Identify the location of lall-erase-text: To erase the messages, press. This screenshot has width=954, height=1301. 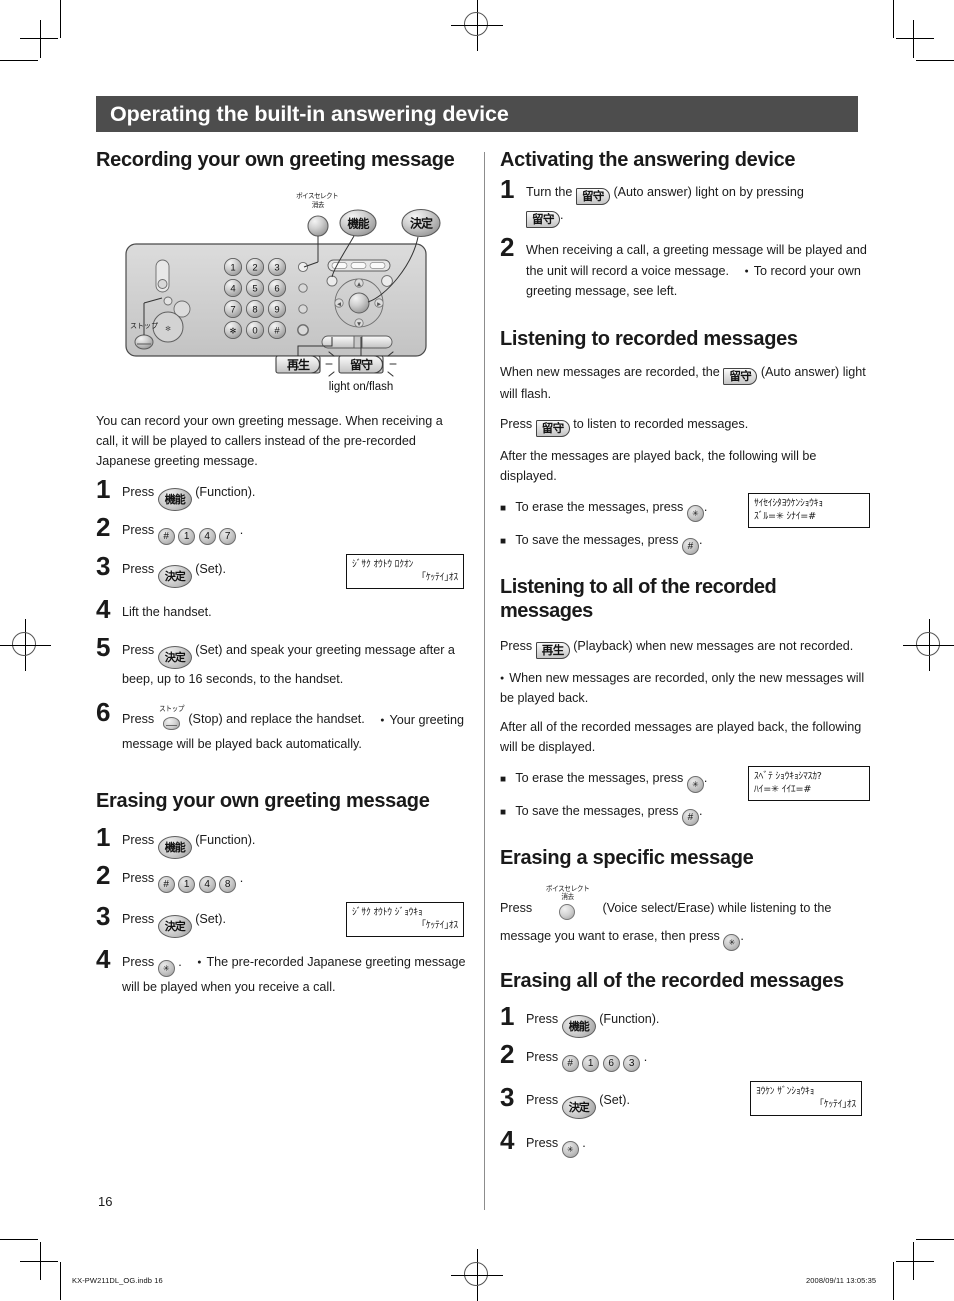
(599, 778).